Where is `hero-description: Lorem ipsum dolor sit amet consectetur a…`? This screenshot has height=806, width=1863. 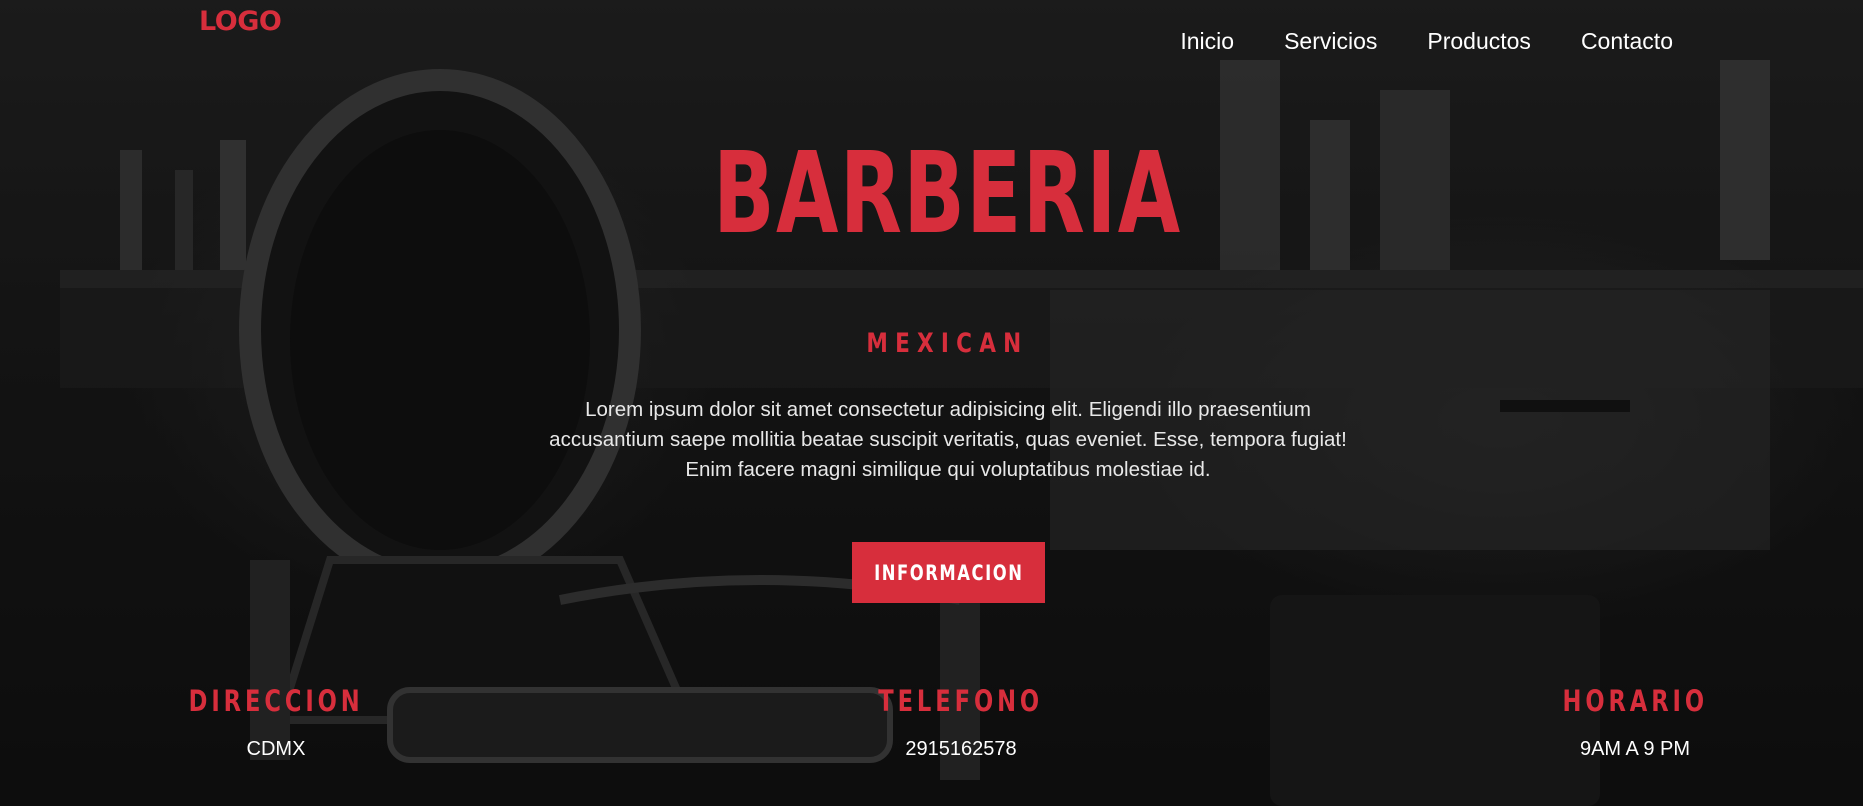 hero-description: Lorem ipsum dolor sit amet consectetur a… is located at coordinates (948, 439).